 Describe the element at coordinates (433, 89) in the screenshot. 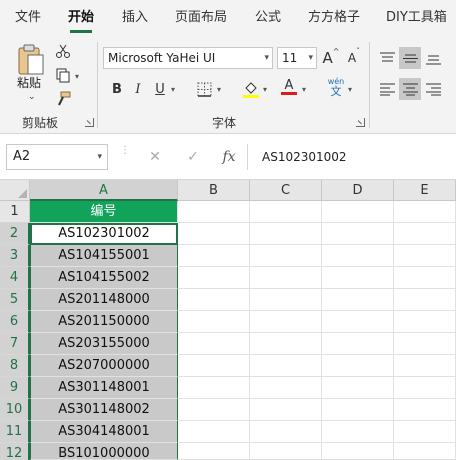

I see `align-right-button` at that location.